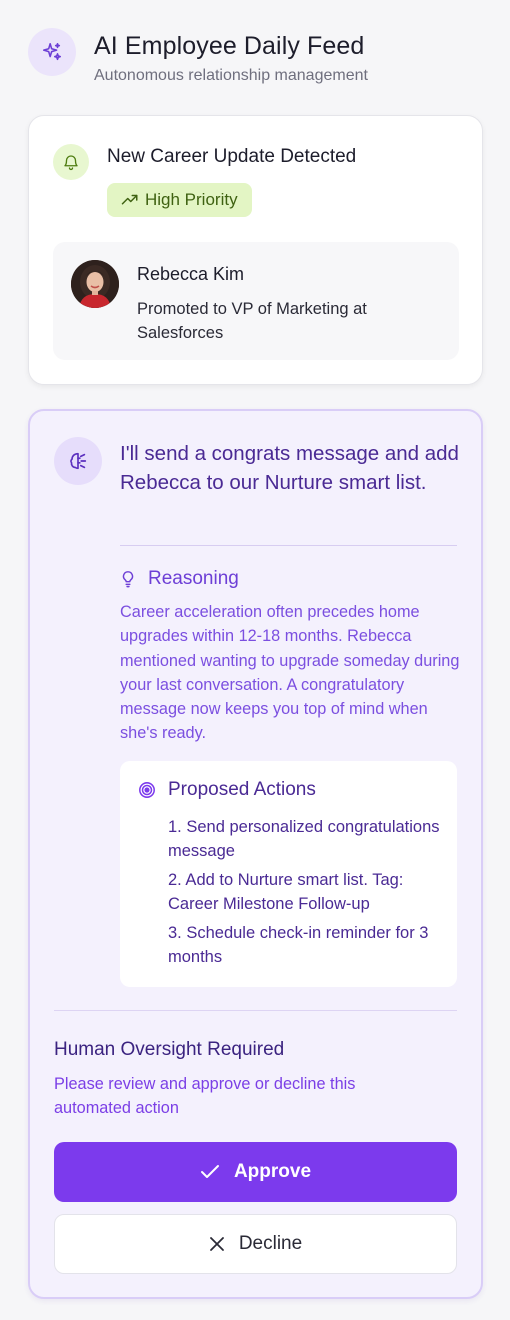  Describe the element at coordinates (71, 162) in the screenshot. I see `bell-icon` at that location.